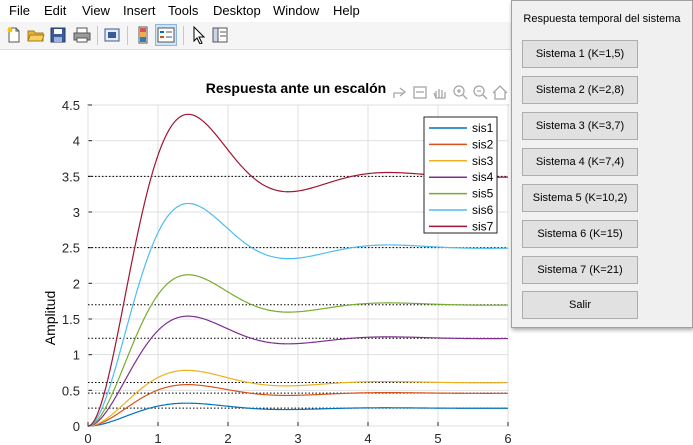  What do you see at coordinates (227, 438) in the screenshot?
I see `x-tick-label: 2` at bounding box center [227, 438].